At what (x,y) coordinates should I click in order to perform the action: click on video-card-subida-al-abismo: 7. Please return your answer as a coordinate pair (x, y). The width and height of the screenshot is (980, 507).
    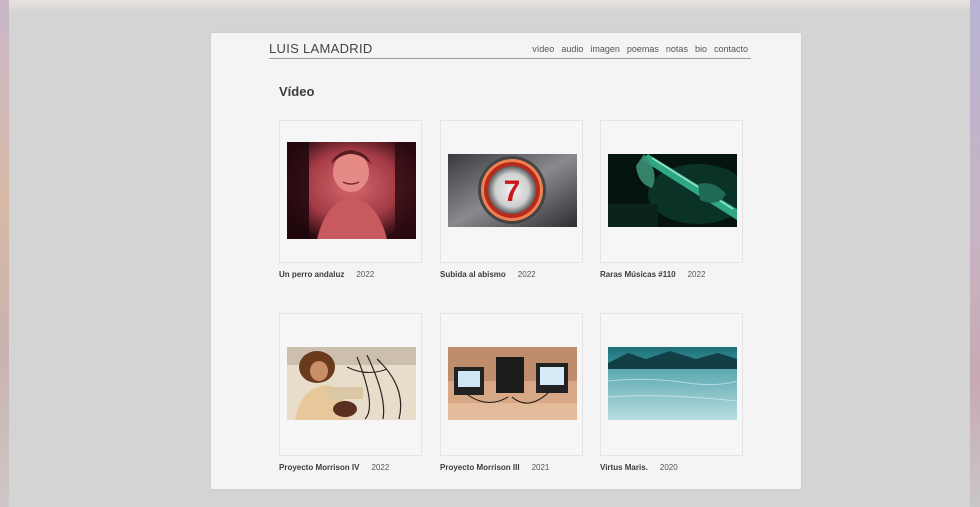
    Looking at the image, I should click on (511, 191).